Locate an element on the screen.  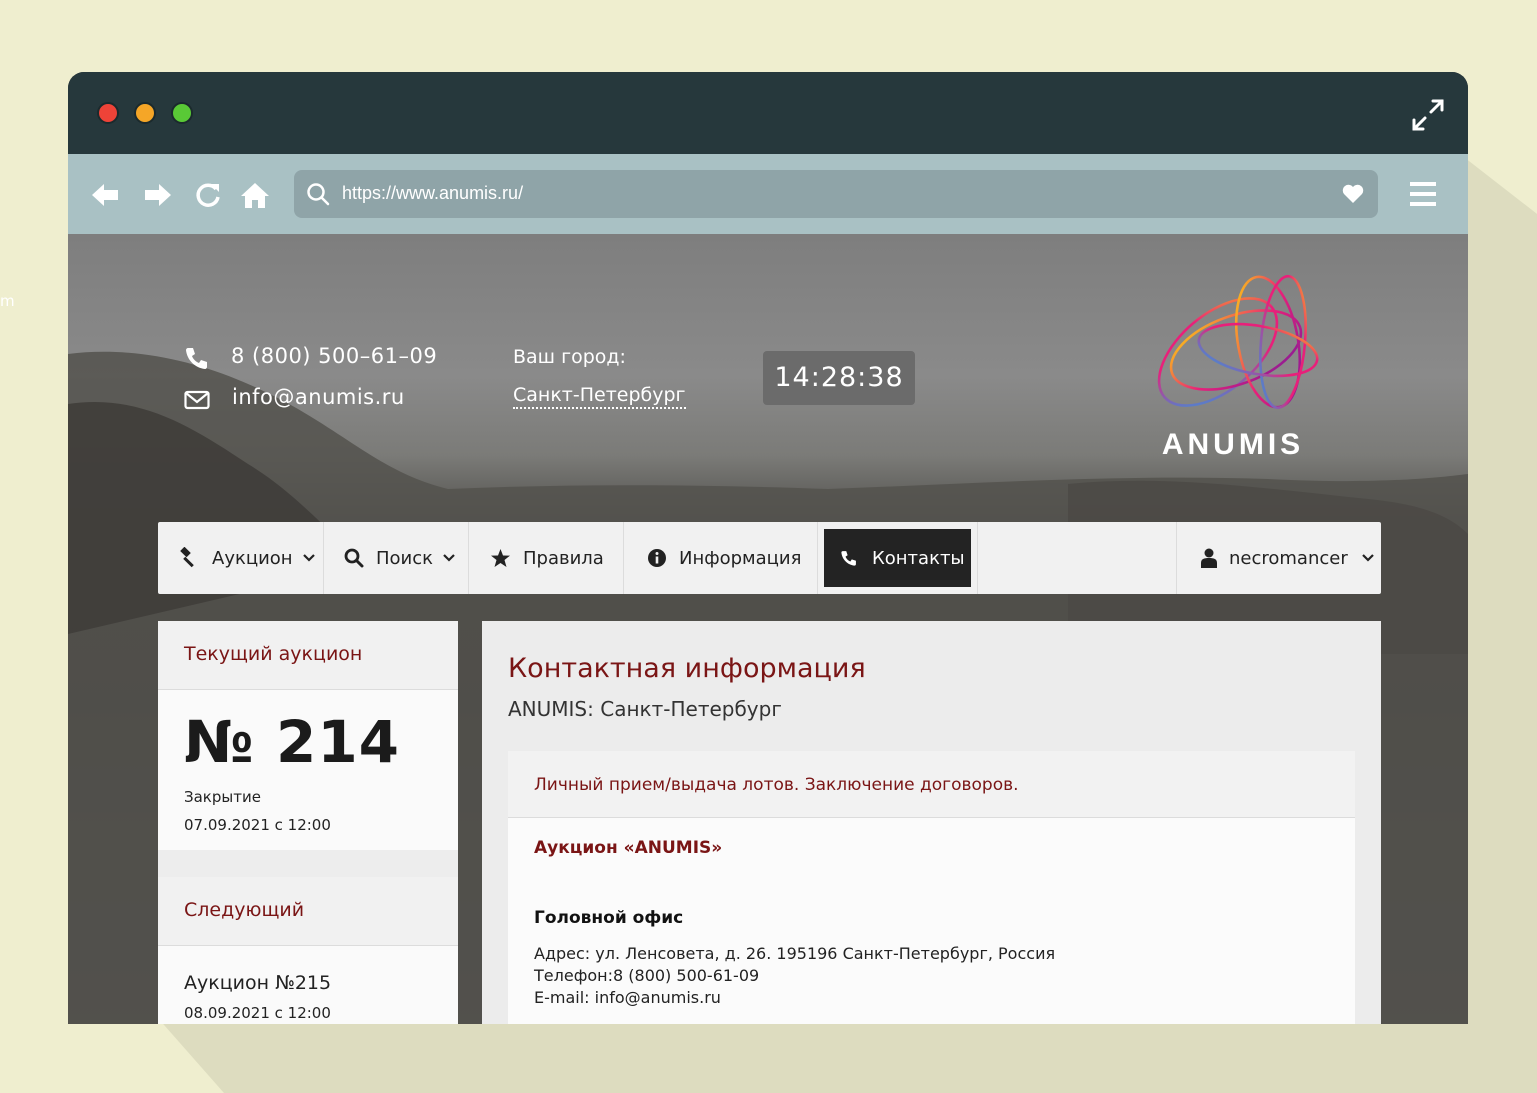
username: necromancer is located at coordinates (1288, 558).